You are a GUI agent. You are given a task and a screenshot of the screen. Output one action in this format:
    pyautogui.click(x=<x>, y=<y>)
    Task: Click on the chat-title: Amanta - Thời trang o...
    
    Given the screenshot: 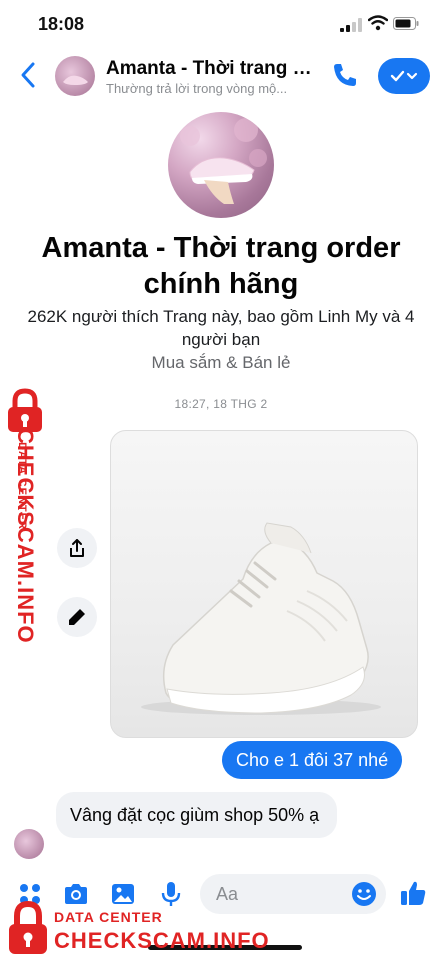 What is the action you would take?
    pyautogui.click(x=211, y=69)
    